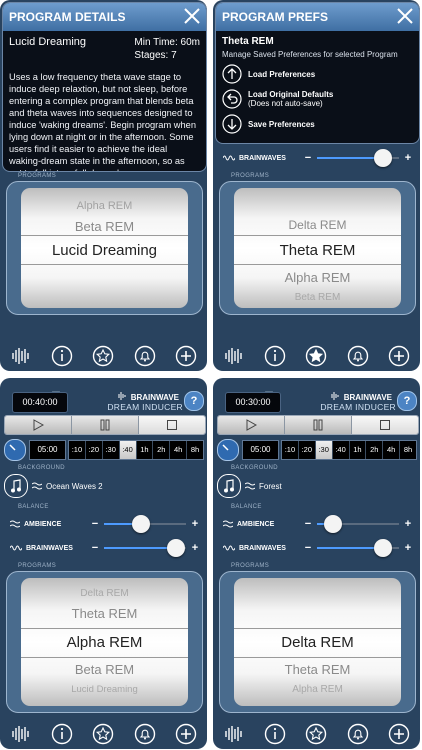 The height and width of the screenshot is (750, 422). What do you see at coordinates (317, 74) in the screenshot?
I see `load-preferences-button: Load Preferences` at bounding box center [317, 74].